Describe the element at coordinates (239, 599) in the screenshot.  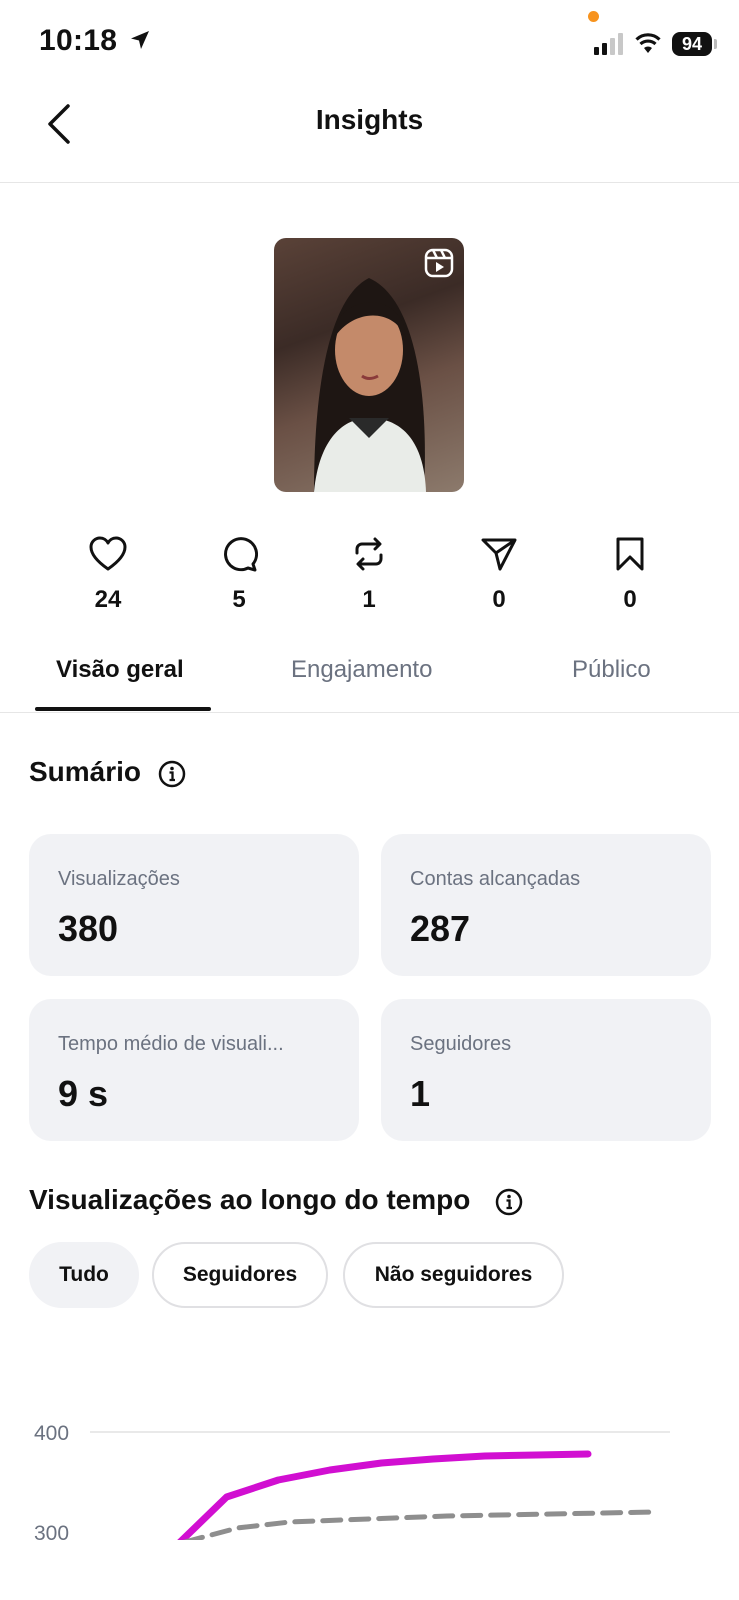
I see `comments-count: 5` at that location.